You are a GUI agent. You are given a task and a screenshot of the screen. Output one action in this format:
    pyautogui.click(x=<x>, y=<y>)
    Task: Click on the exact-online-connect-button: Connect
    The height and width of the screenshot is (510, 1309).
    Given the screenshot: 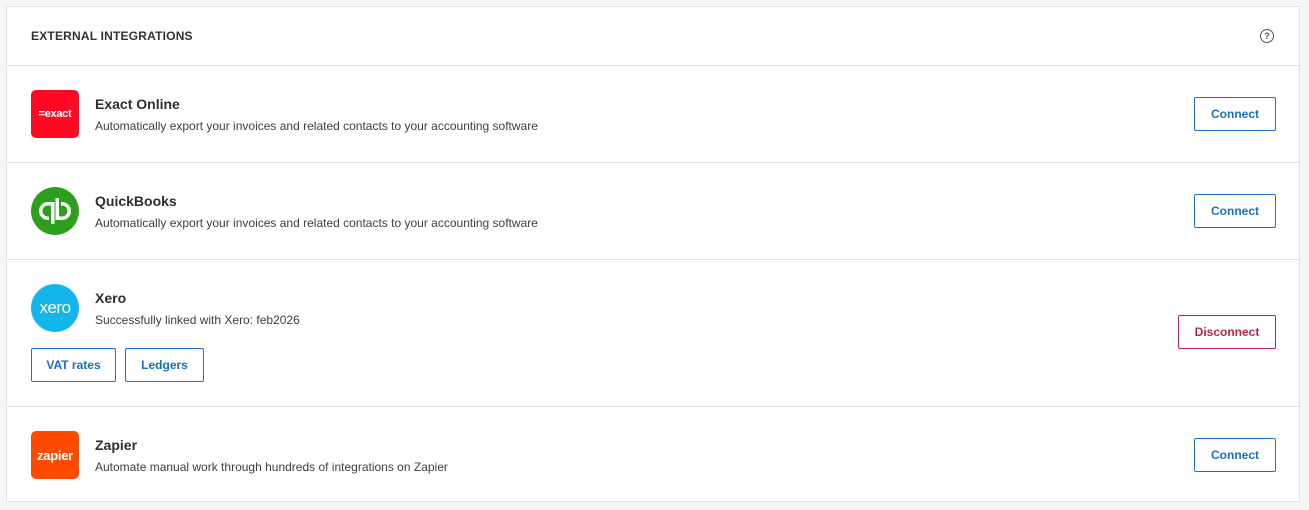 What is the action you would take?
    pyautogui.click(x=1235, y=114)
    